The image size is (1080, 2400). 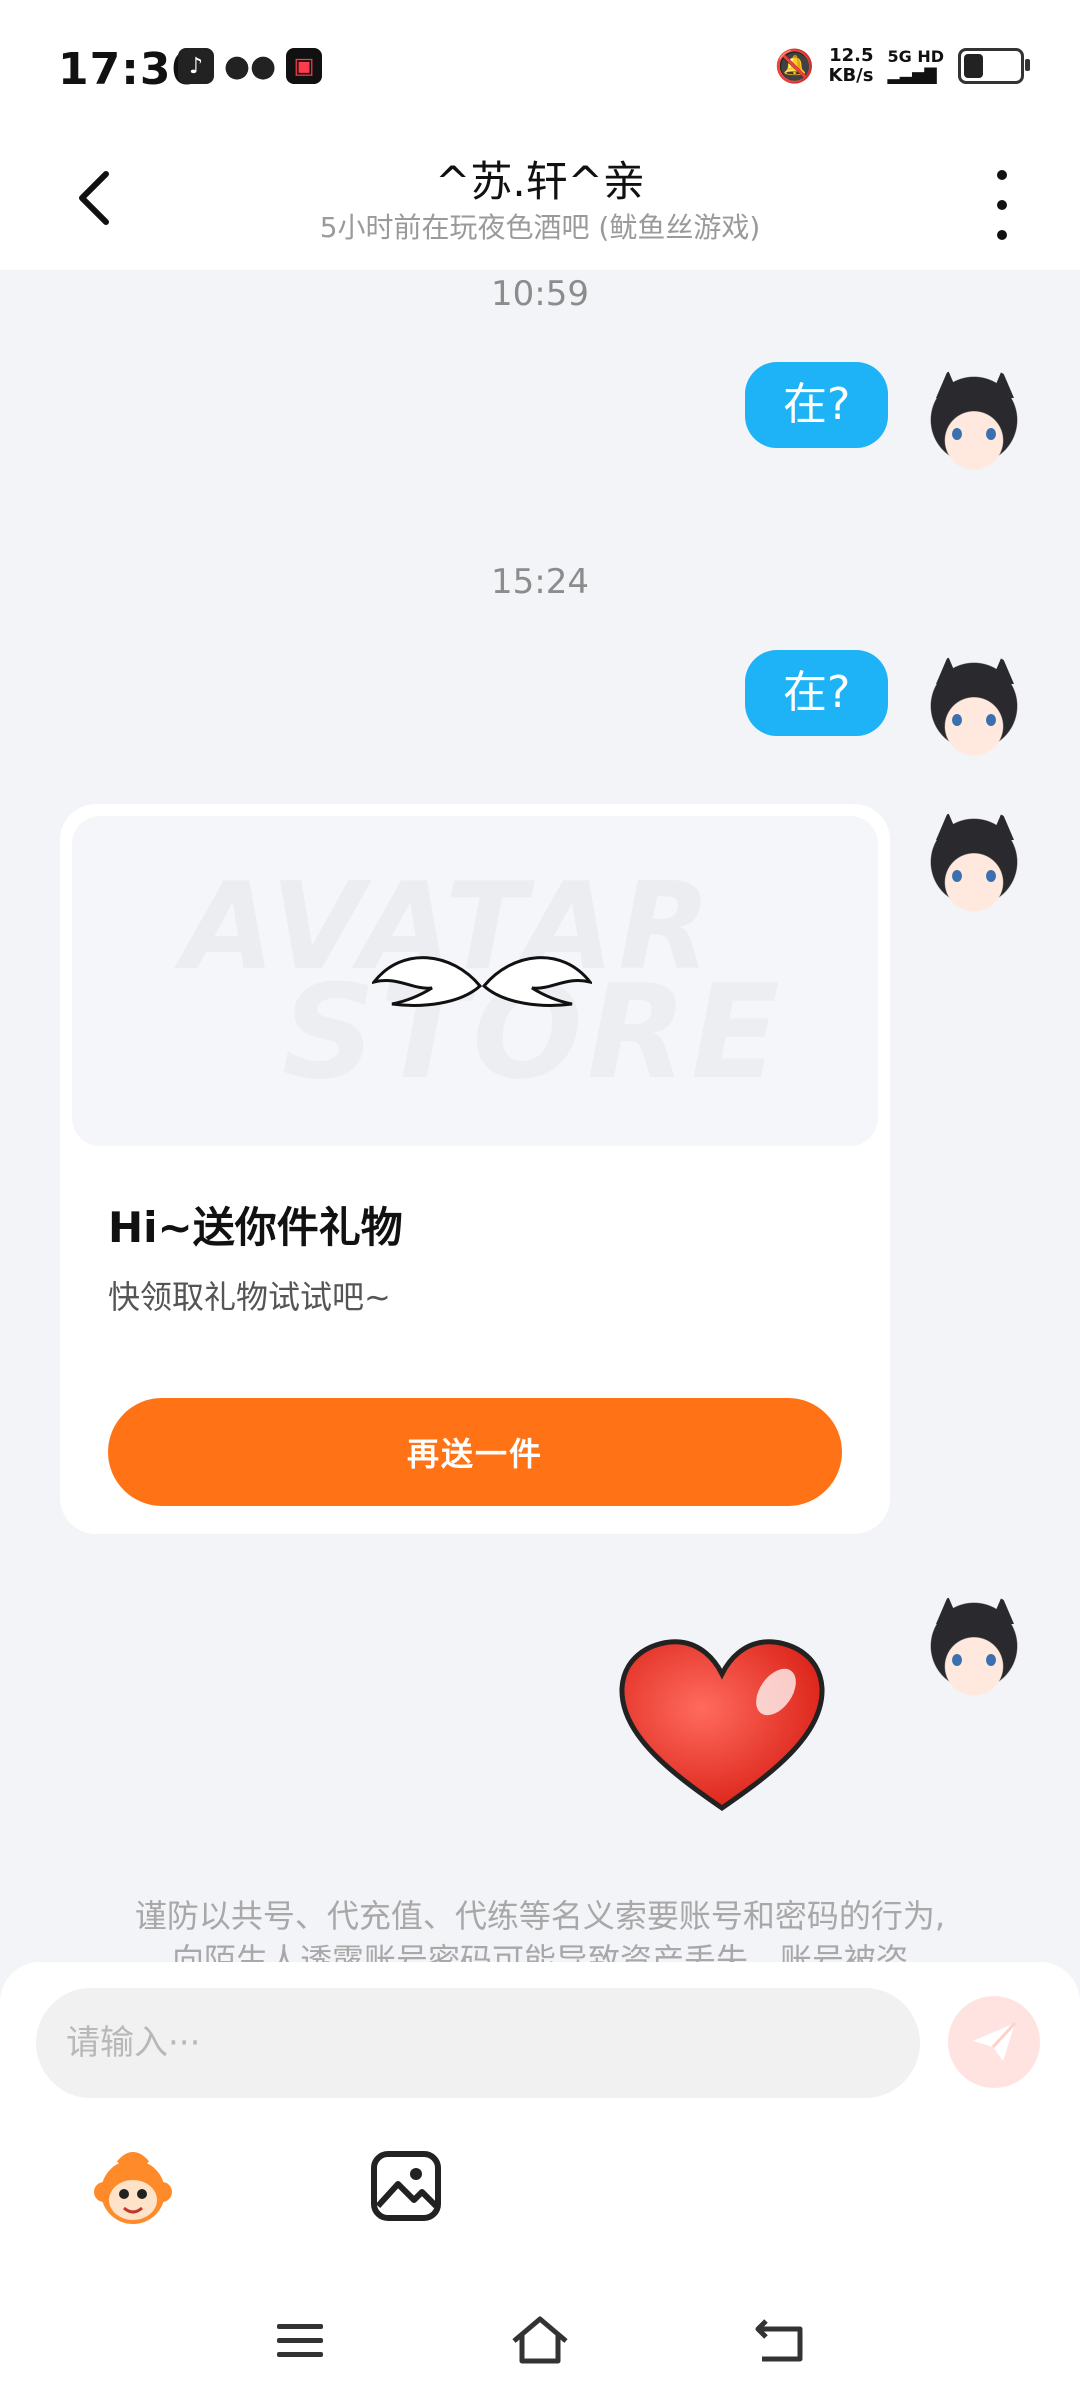 I want to click on system-nav-bar, so click(x=540, y=2340).